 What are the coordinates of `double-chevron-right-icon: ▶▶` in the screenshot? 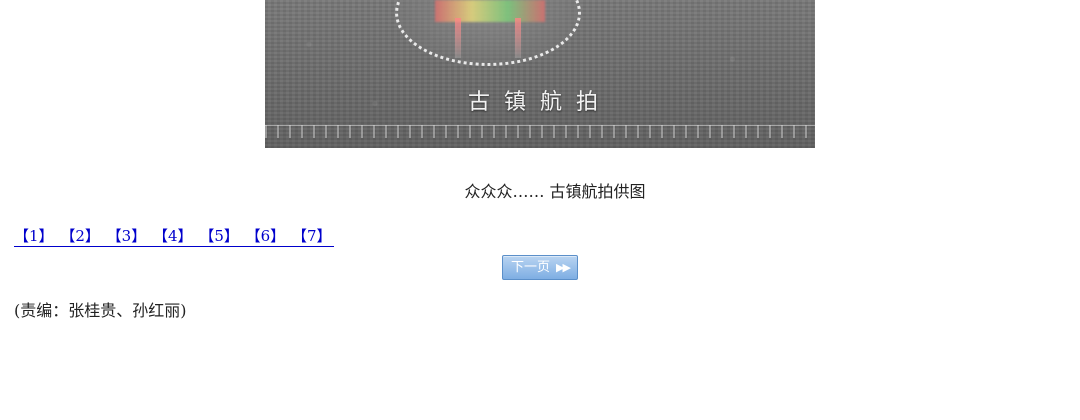 It's located at (563, 267).